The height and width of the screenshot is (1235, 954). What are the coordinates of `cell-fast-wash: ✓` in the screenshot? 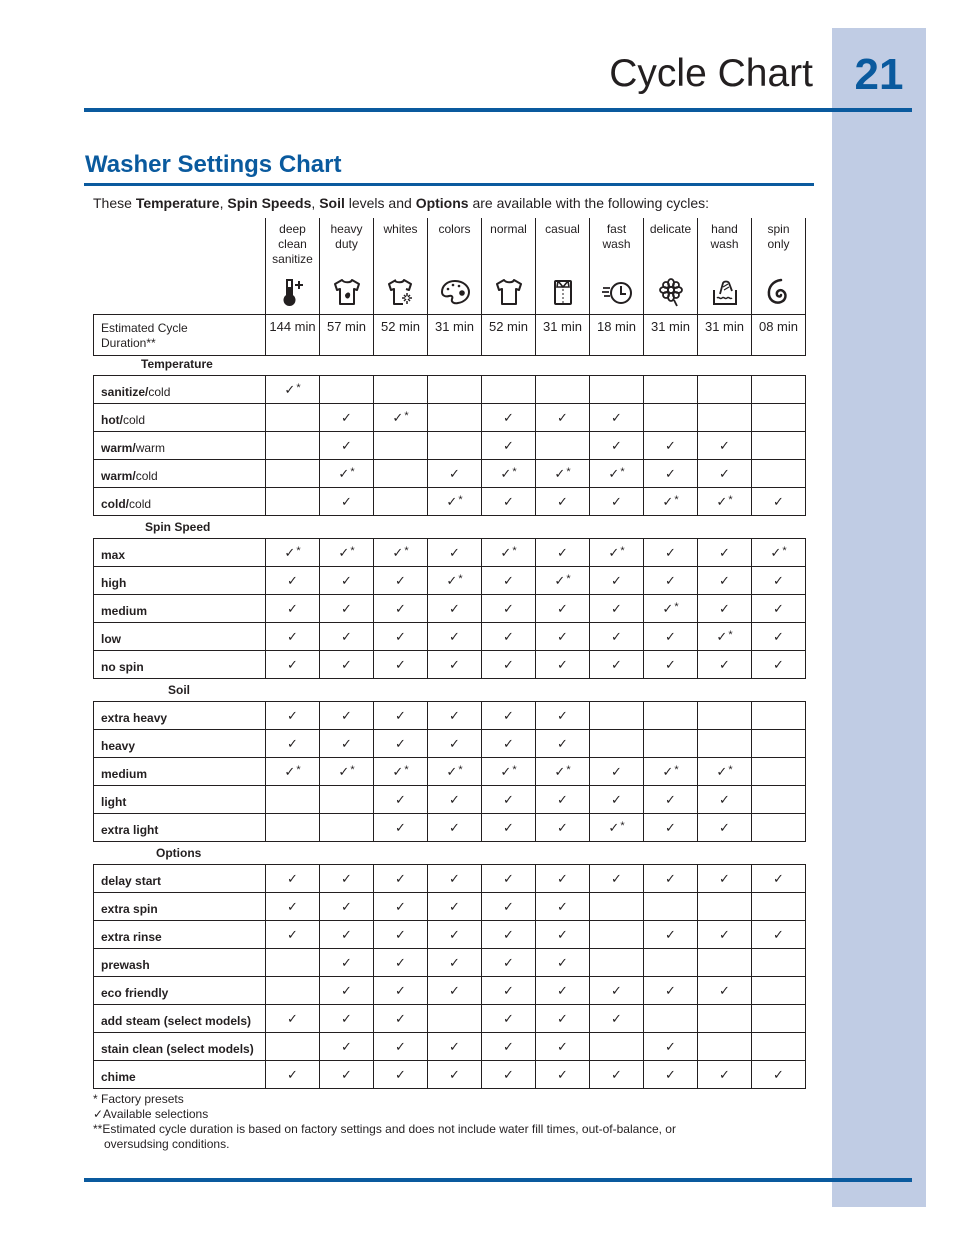 It's located at (616, 580).